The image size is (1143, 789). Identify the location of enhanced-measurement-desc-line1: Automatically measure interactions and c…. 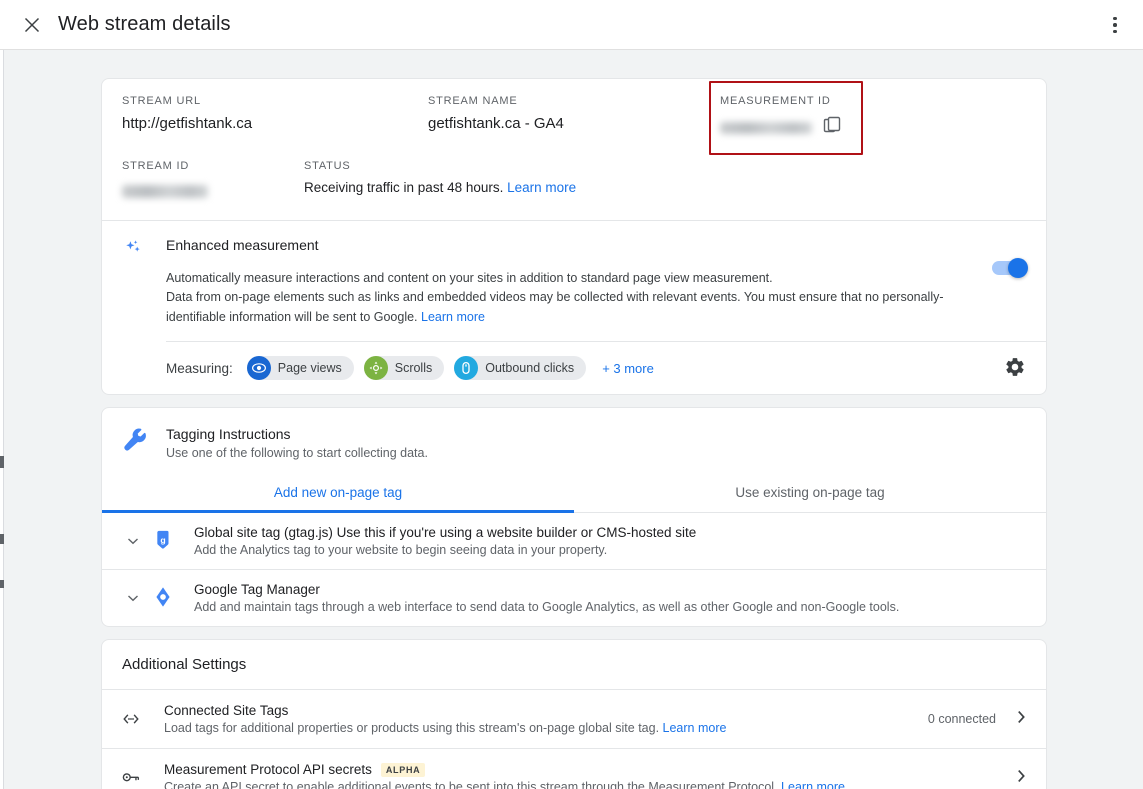
(469, 278).